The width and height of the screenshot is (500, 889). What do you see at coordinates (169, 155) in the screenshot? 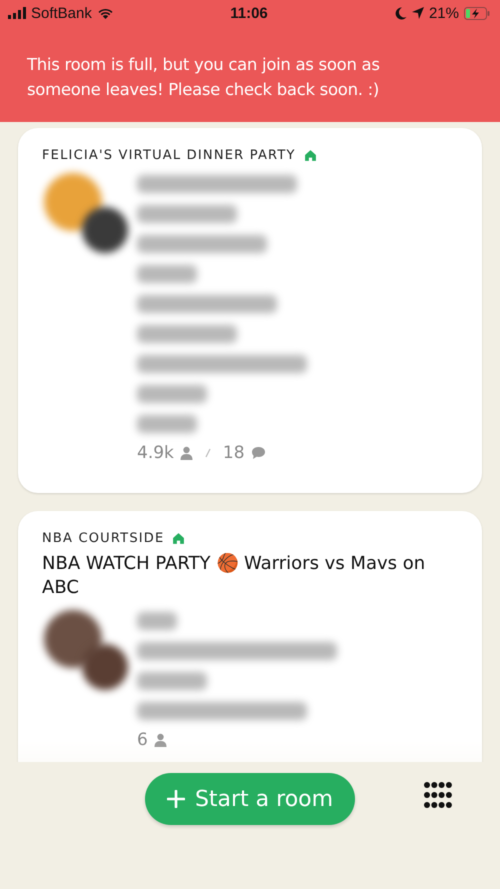
I see `club-name: FELICIA'S VIRTUAL DINNER PARTY` at bounding box center [169, 155].